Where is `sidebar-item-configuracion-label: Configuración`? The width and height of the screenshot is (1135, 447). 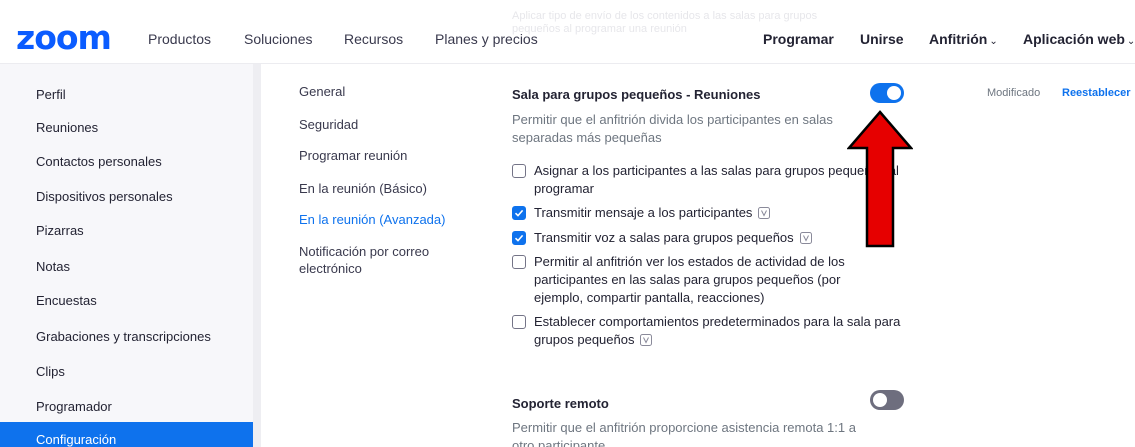 sidebar-item-configuracion-label: Configuración is located at coordinates (76, 439).